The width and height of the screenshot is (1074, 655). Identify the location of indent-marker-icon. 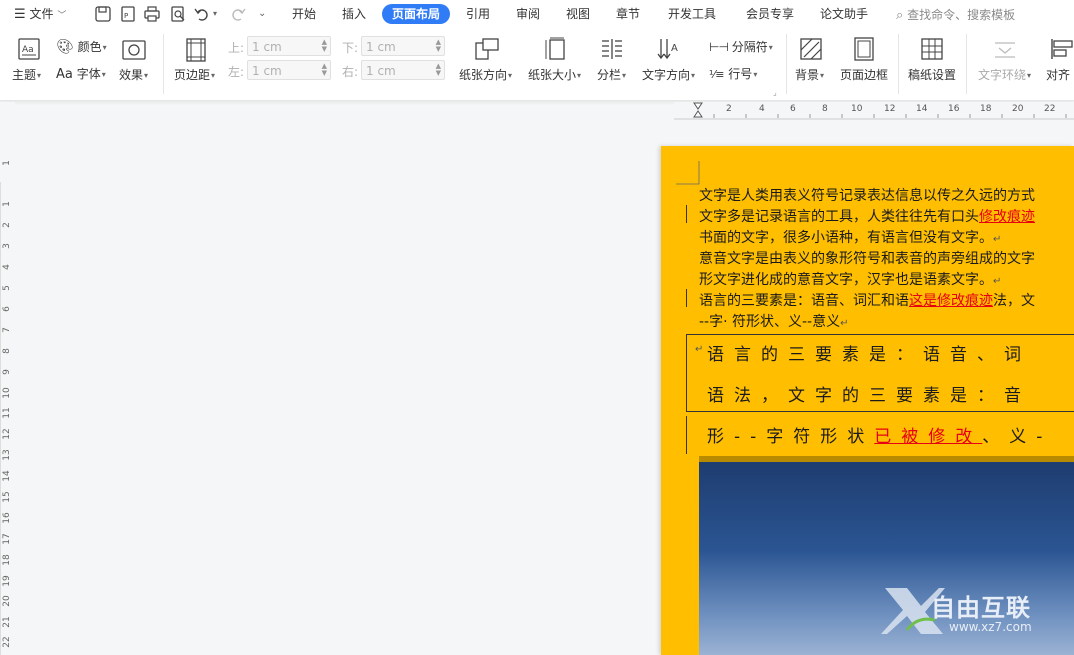
(698, 111).